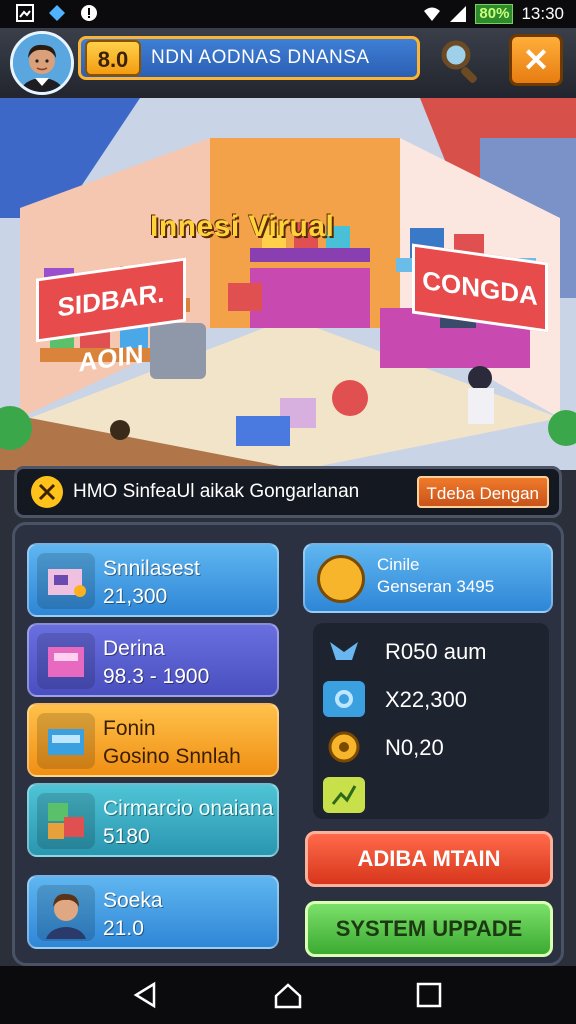 This screenshot has width=576, height=1024. I want to click on profile-card: Soeka 21.0, so click(153, 912).